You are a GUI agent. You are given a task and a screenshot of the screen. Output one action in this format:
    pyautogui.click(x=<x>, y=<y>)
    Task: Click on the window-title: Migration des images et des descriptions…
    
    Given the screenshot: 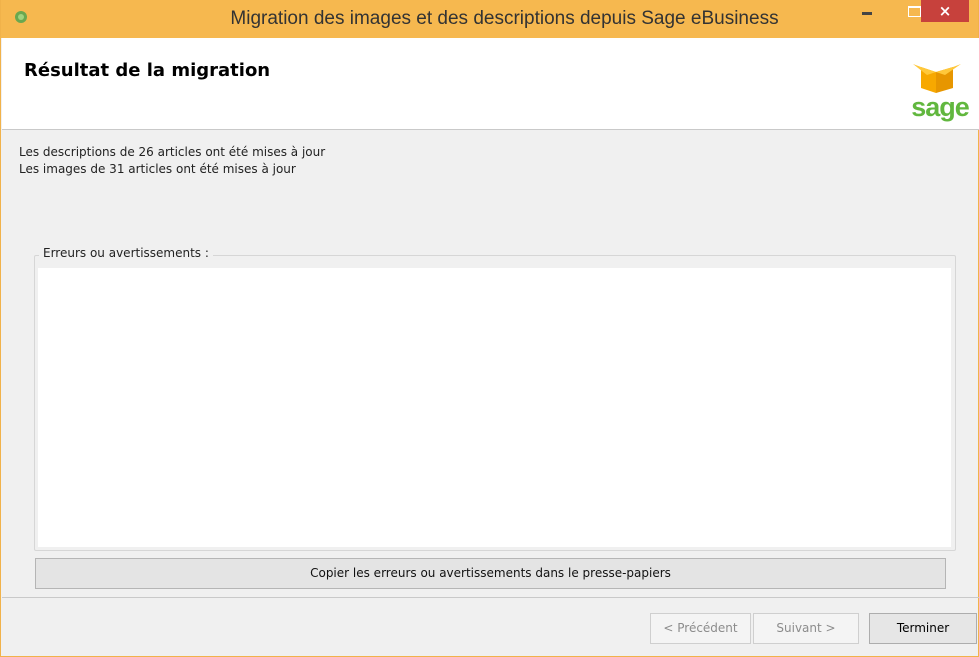 What is the action you would take?
    pyautogui.click(x=504, y=18)
    